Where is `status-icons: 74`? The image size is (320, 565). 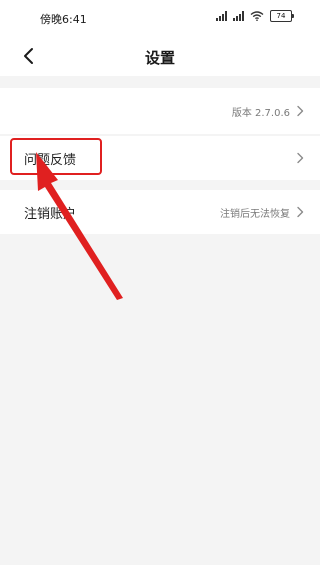
status-icons: 74 is located at coordinates (255, 16).